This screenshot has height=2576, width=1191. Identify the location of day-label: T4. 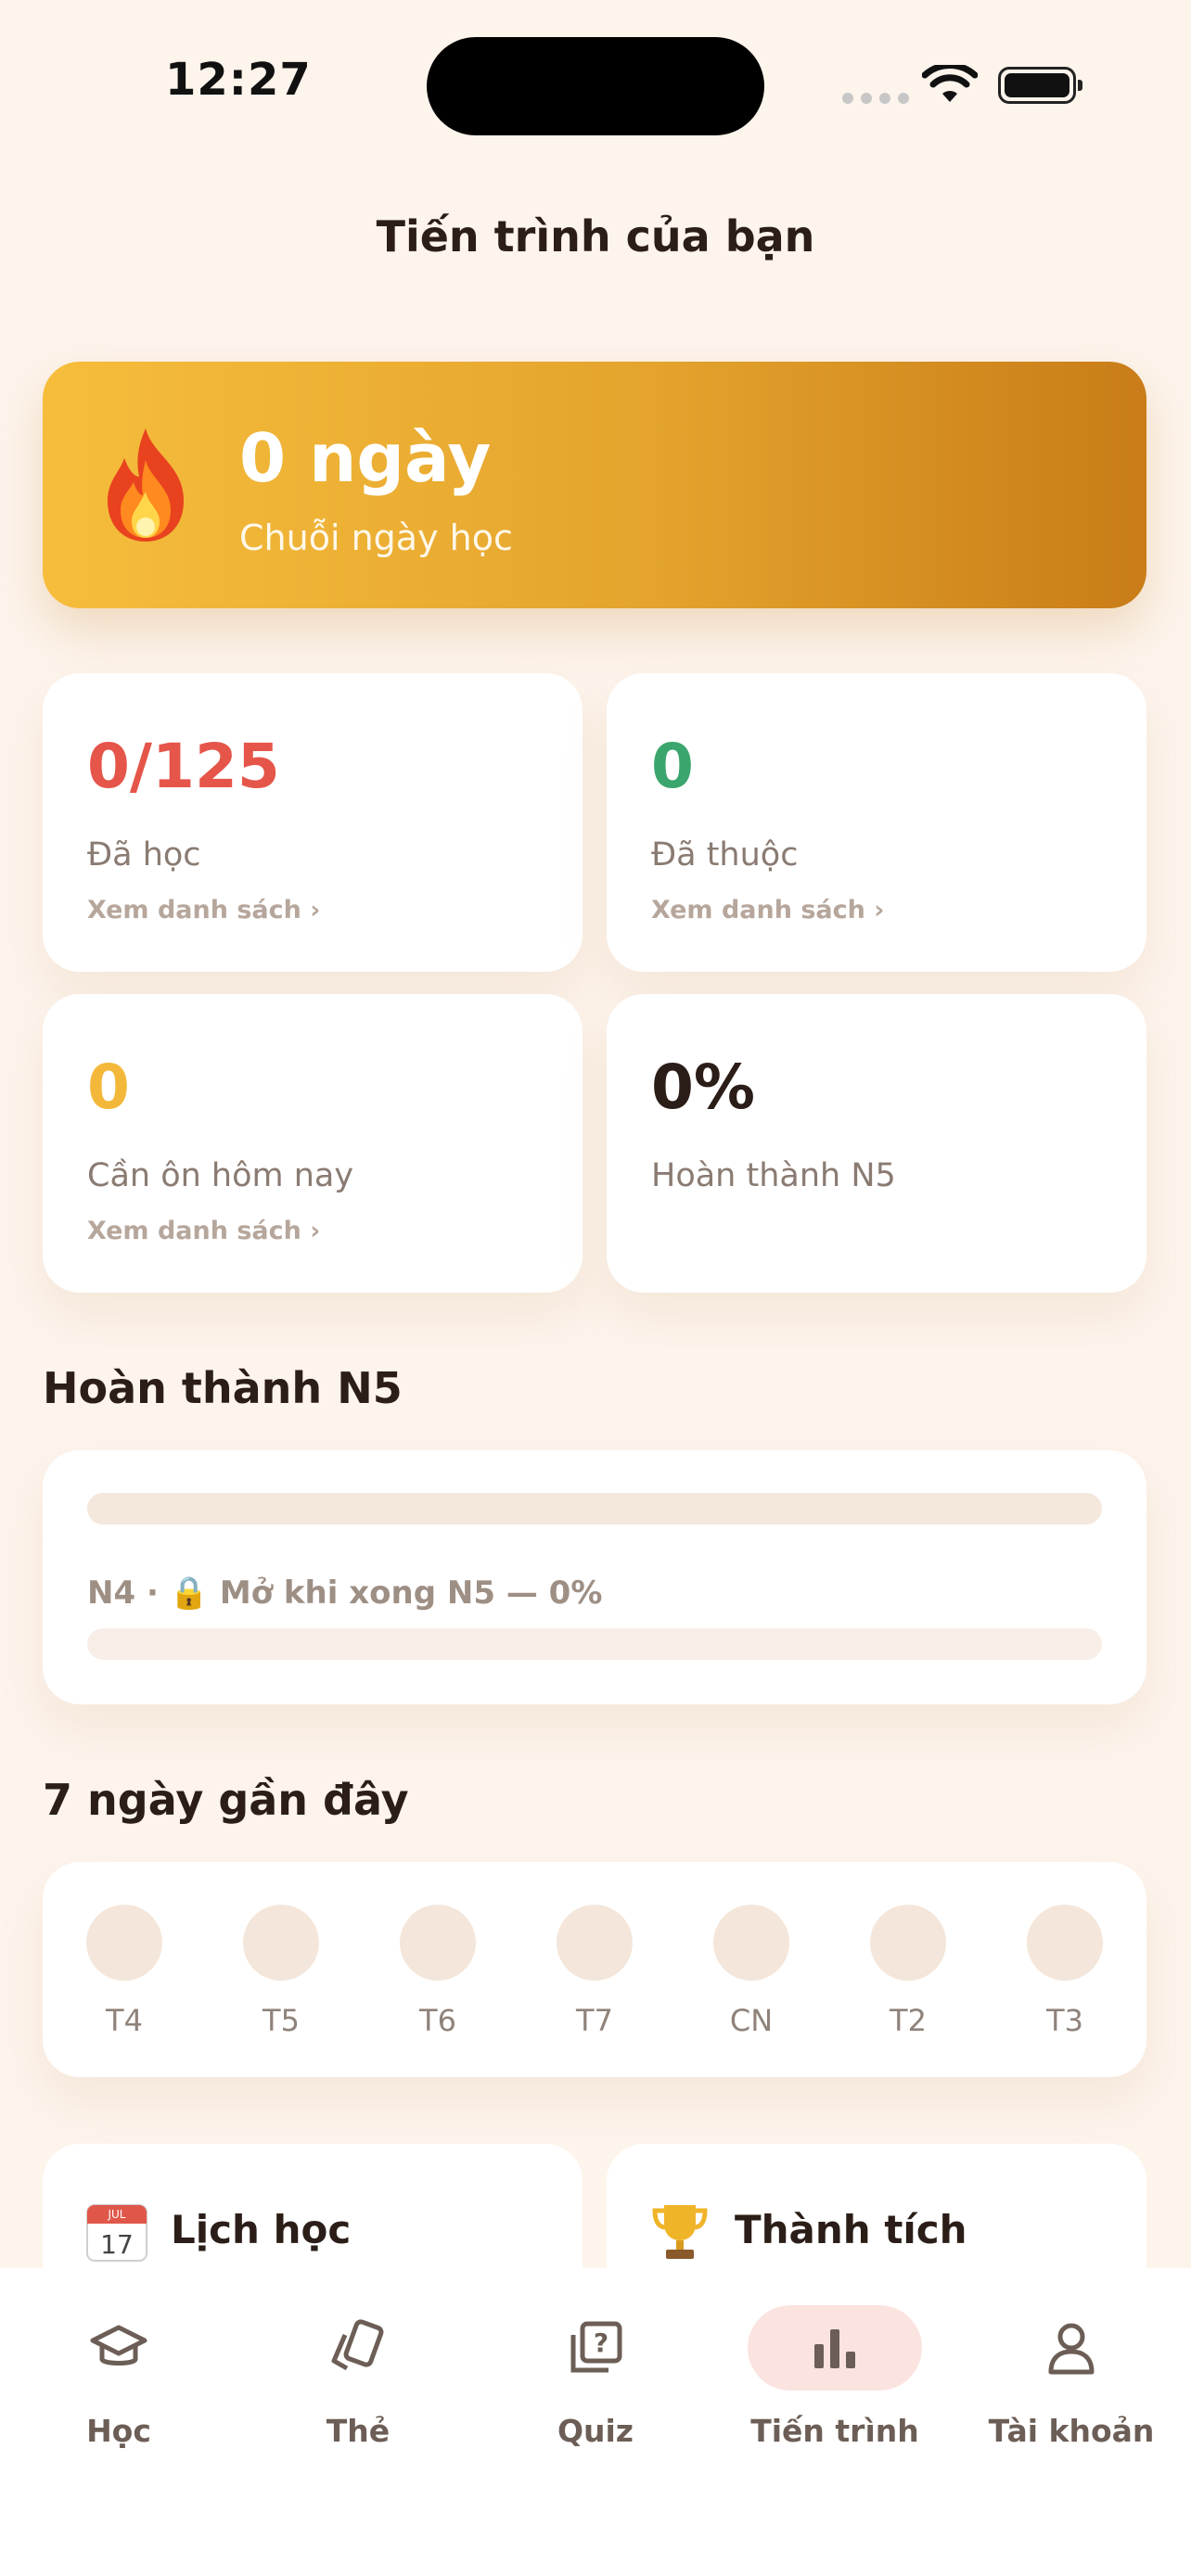
(124, 2021).